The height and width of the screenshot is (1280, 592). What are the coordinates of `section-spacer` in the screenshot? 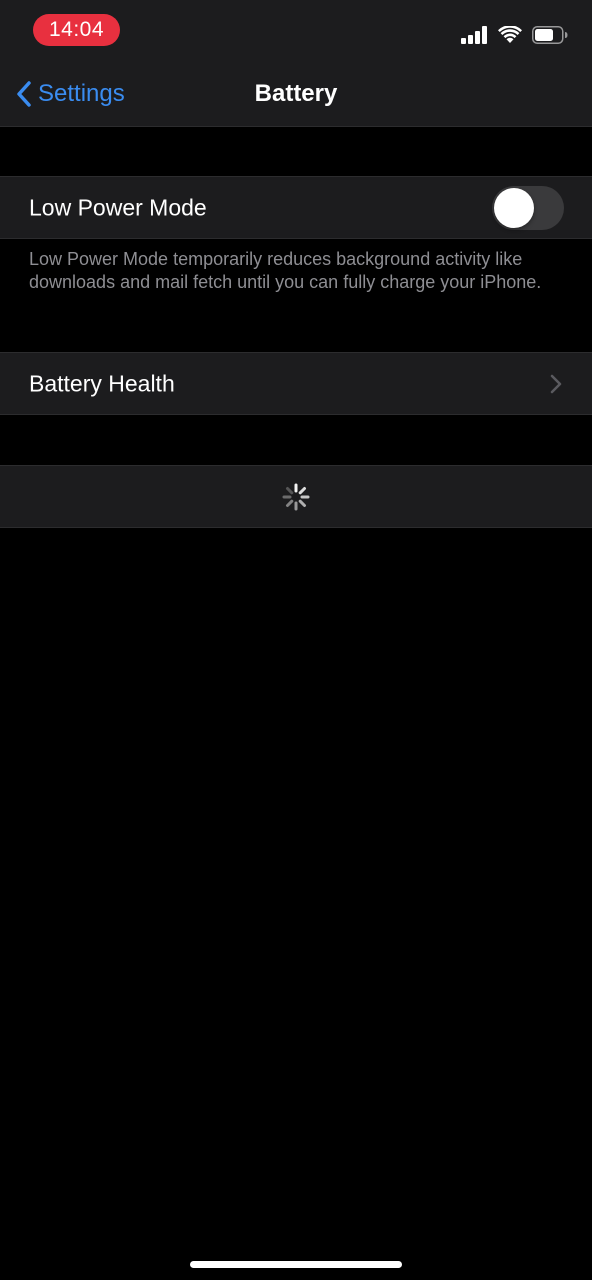 It's located at (296, 151).